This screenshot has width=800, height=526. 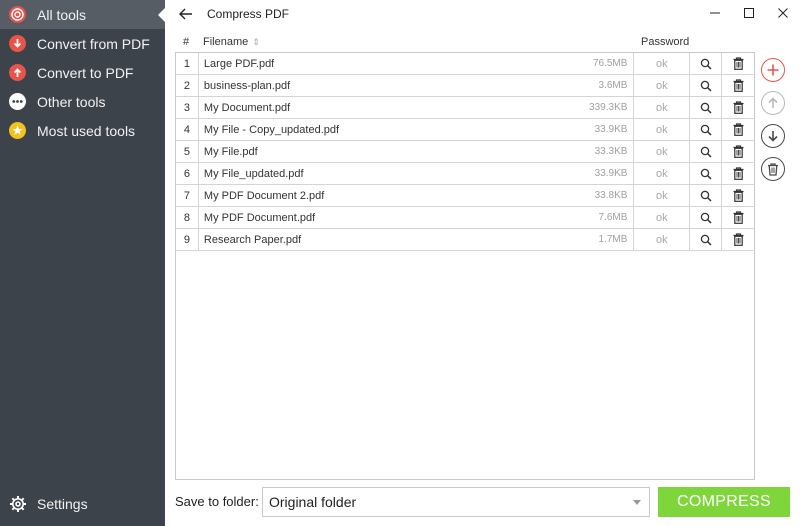 What do you see at coordinates (71, 101) in the screenshot?
I see `sidebar-item-label: Other tools` at bounding box center [71, 101].